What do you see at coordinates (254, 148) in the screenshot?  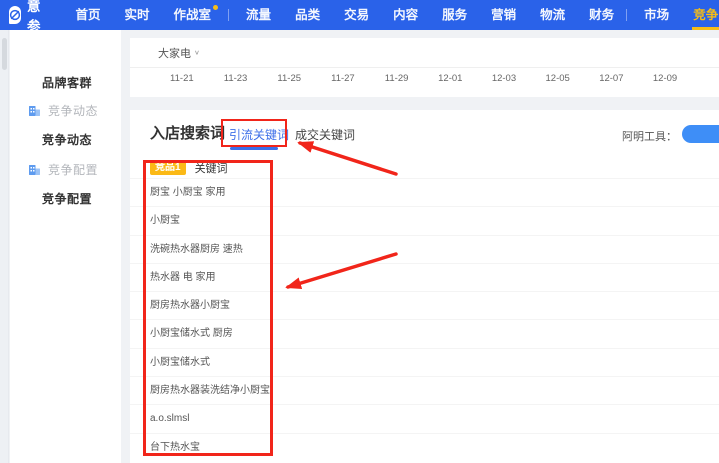 I see `active-tab-underline` at bounding box center [254, 148].